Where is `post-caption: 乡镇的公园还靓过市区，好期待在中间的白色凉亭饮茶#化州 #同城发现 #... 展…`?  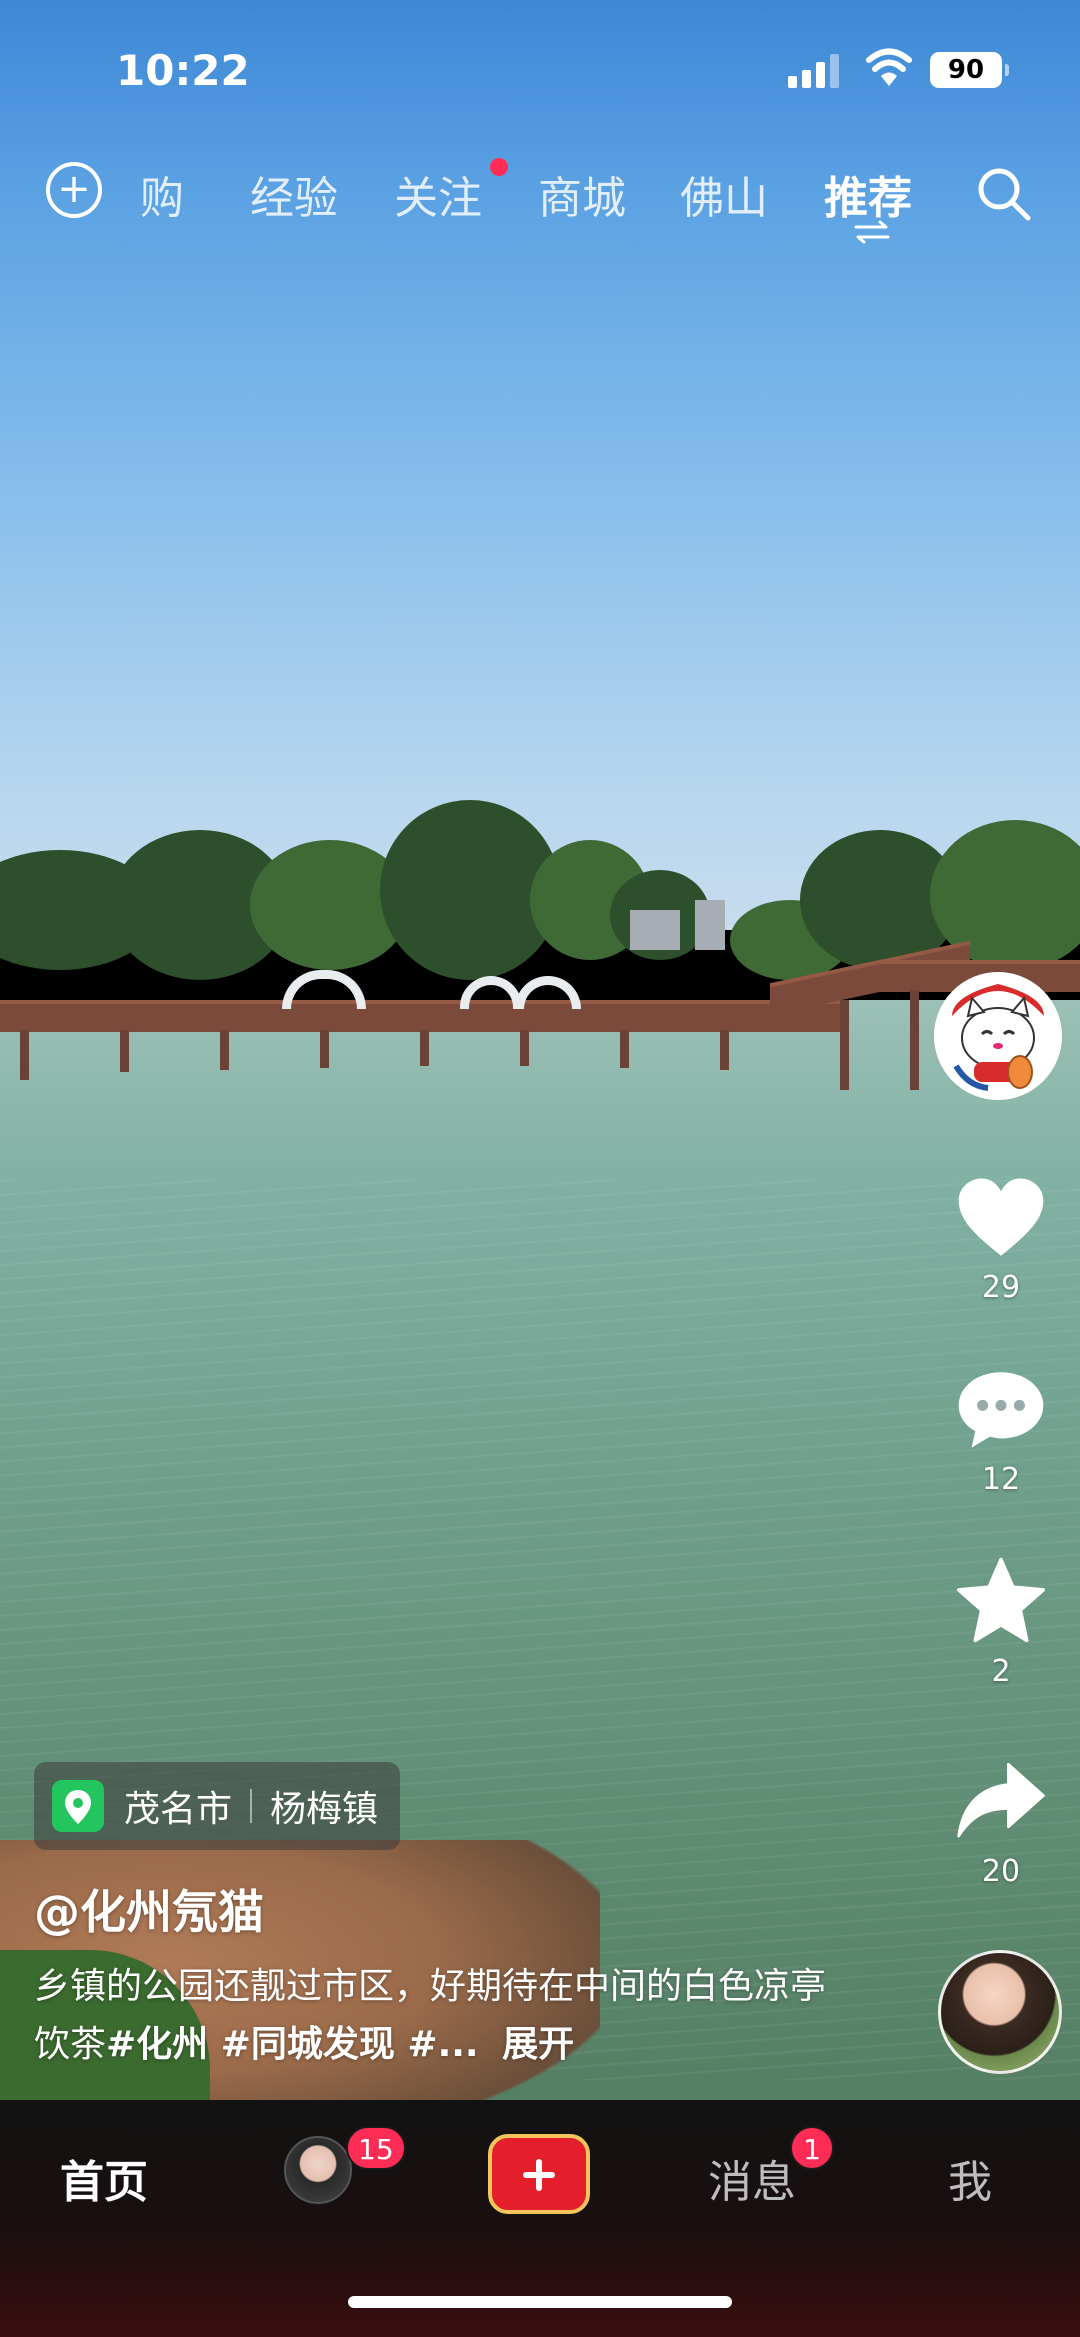 post-caption: 乡镇的公园还靓过市区，好期待在中间的白色凉亭饮茶#化州 #同城发现 #... 展… is located at coordinates (444, 2016).